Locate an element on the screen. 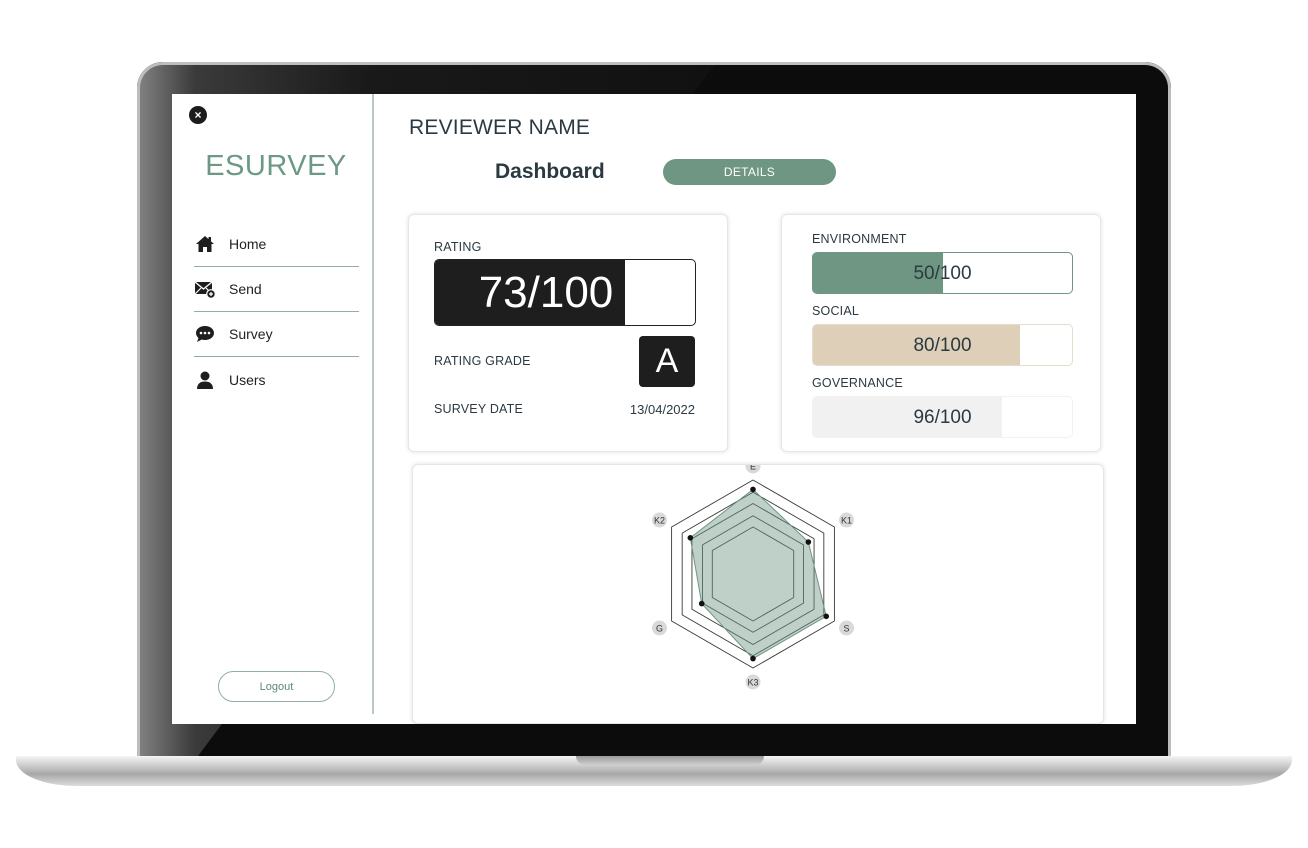  radar-point-k3 is located at coordinates (753, 658).